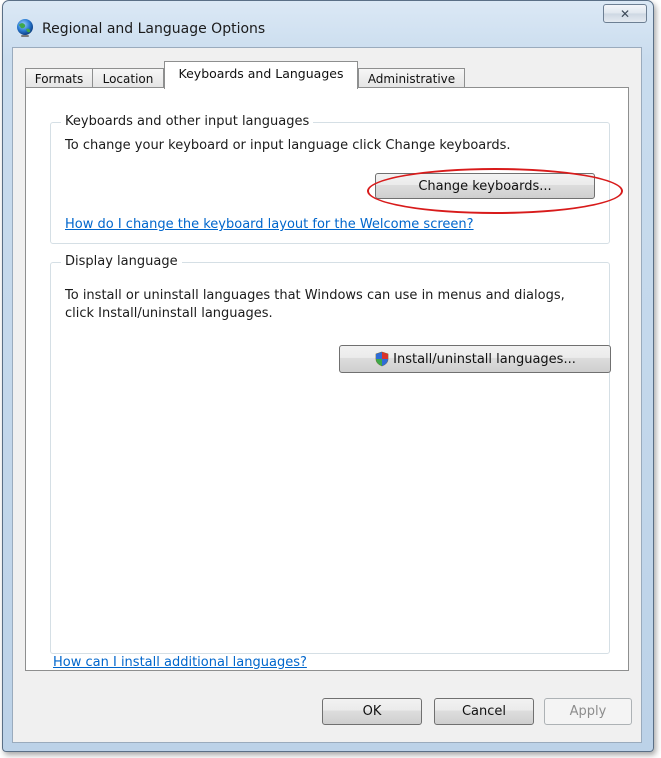 The width and height of the screenshot is (661, 758). Describe the element at coordinates (328, 19) in the screenshot. I see `title-bar: Regional and Language Options ✕` at that location.